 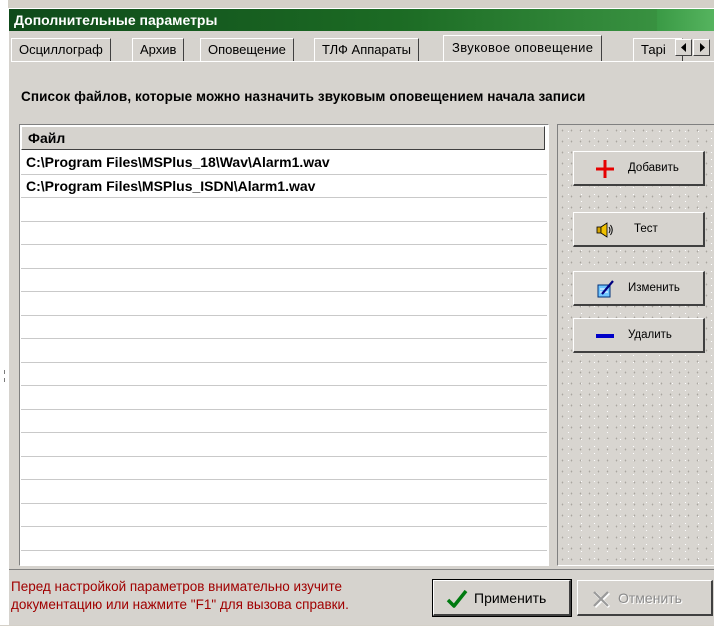 What do you see at coordinates (650, 598) in the screenshot?
I see `cancel-button-label: Отменить` at bounding box center [650, 598].